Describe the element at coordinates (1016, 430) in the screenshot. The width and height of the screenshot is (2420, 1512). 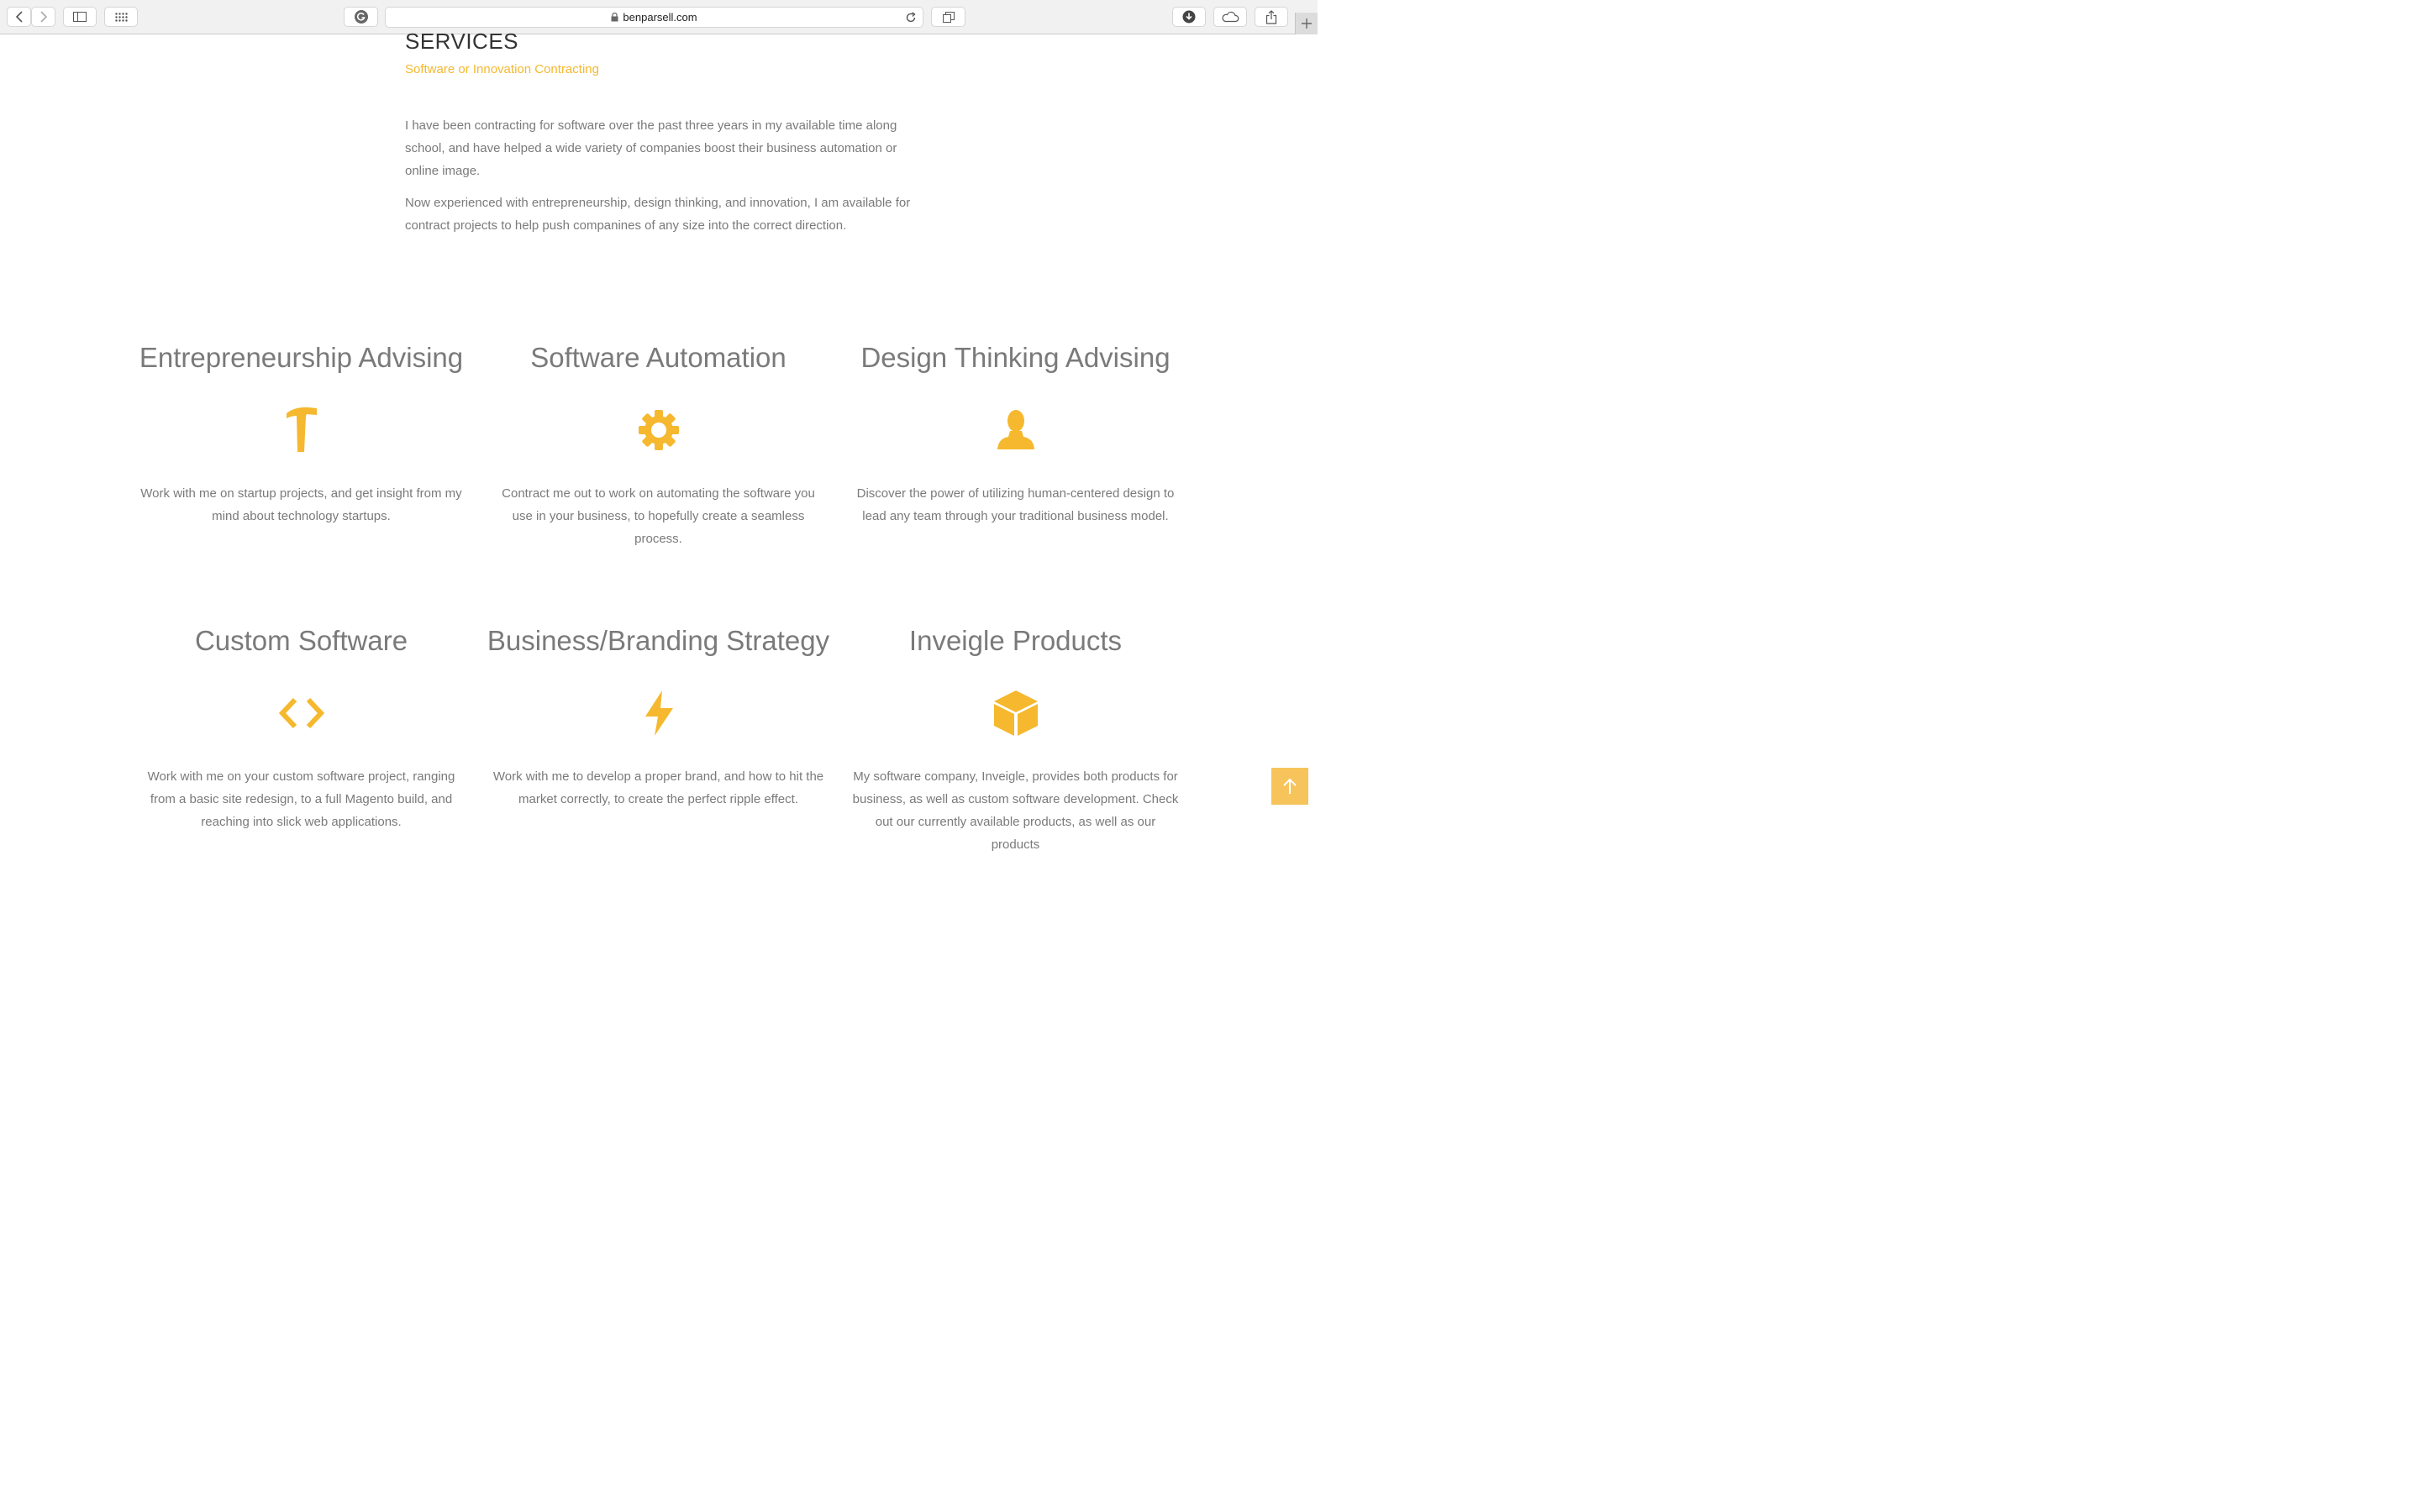
I see `user-icon` at that location.